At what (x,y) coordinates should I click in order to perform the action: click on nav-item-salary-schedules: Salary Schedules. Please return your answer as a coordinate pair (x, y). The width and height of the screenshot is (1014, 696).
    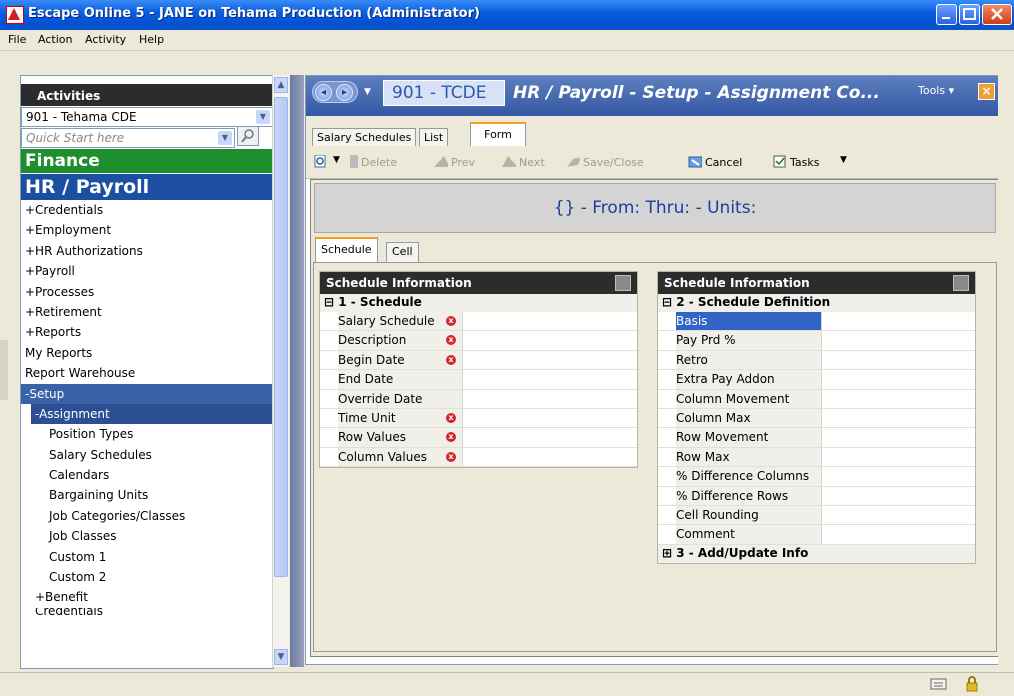
    Looking at the image, I should click on (147, 455).